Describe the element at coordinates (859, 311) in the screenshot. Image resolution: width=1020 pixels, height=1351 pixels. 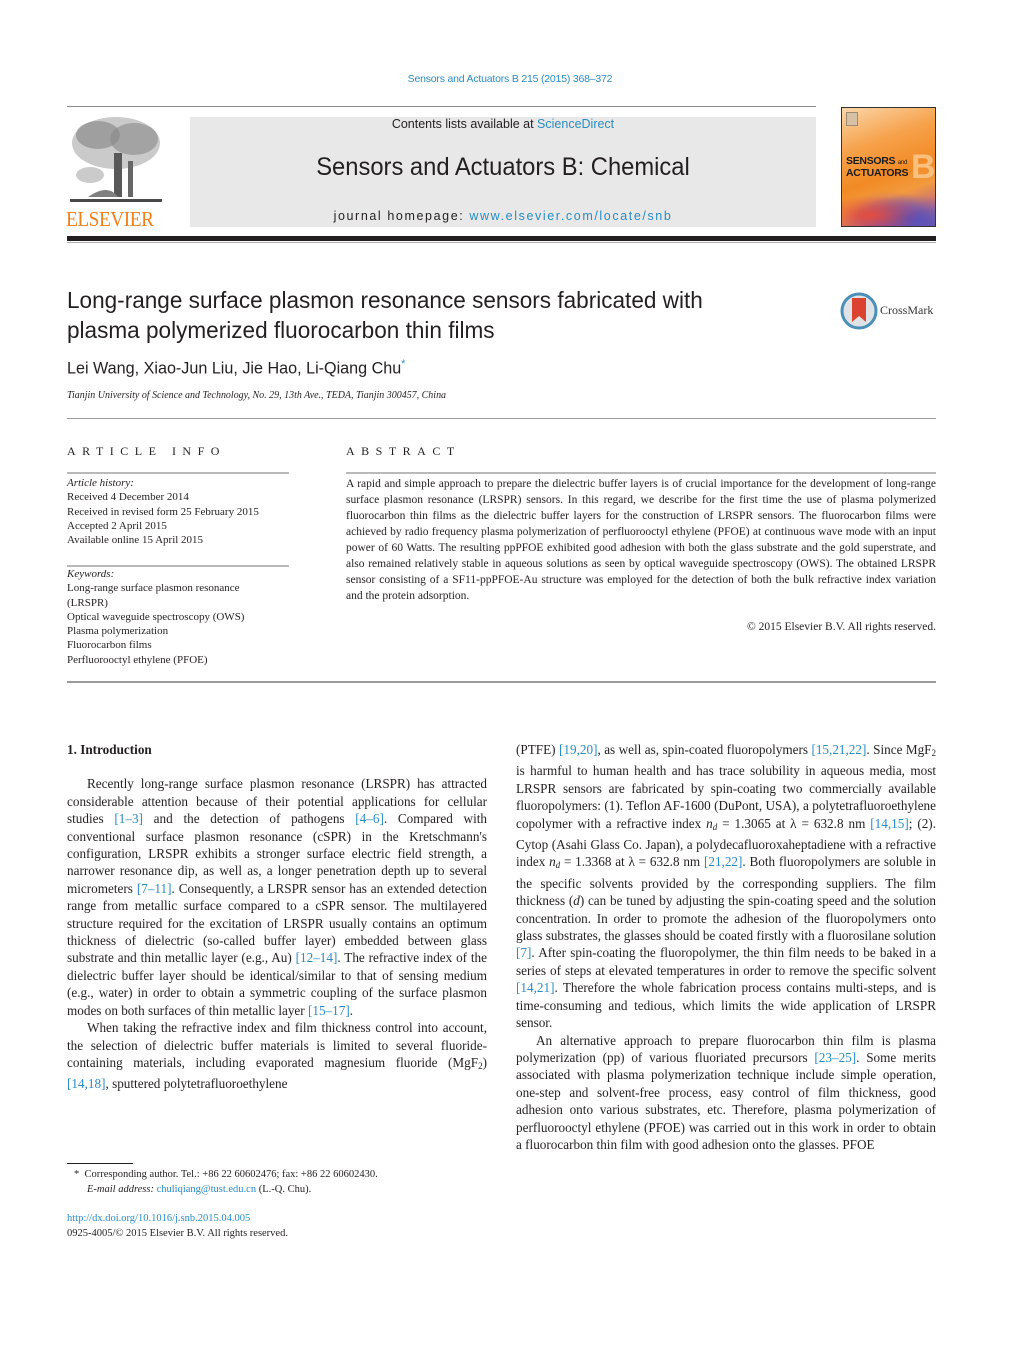
I see `crossmark-icon` at that location.